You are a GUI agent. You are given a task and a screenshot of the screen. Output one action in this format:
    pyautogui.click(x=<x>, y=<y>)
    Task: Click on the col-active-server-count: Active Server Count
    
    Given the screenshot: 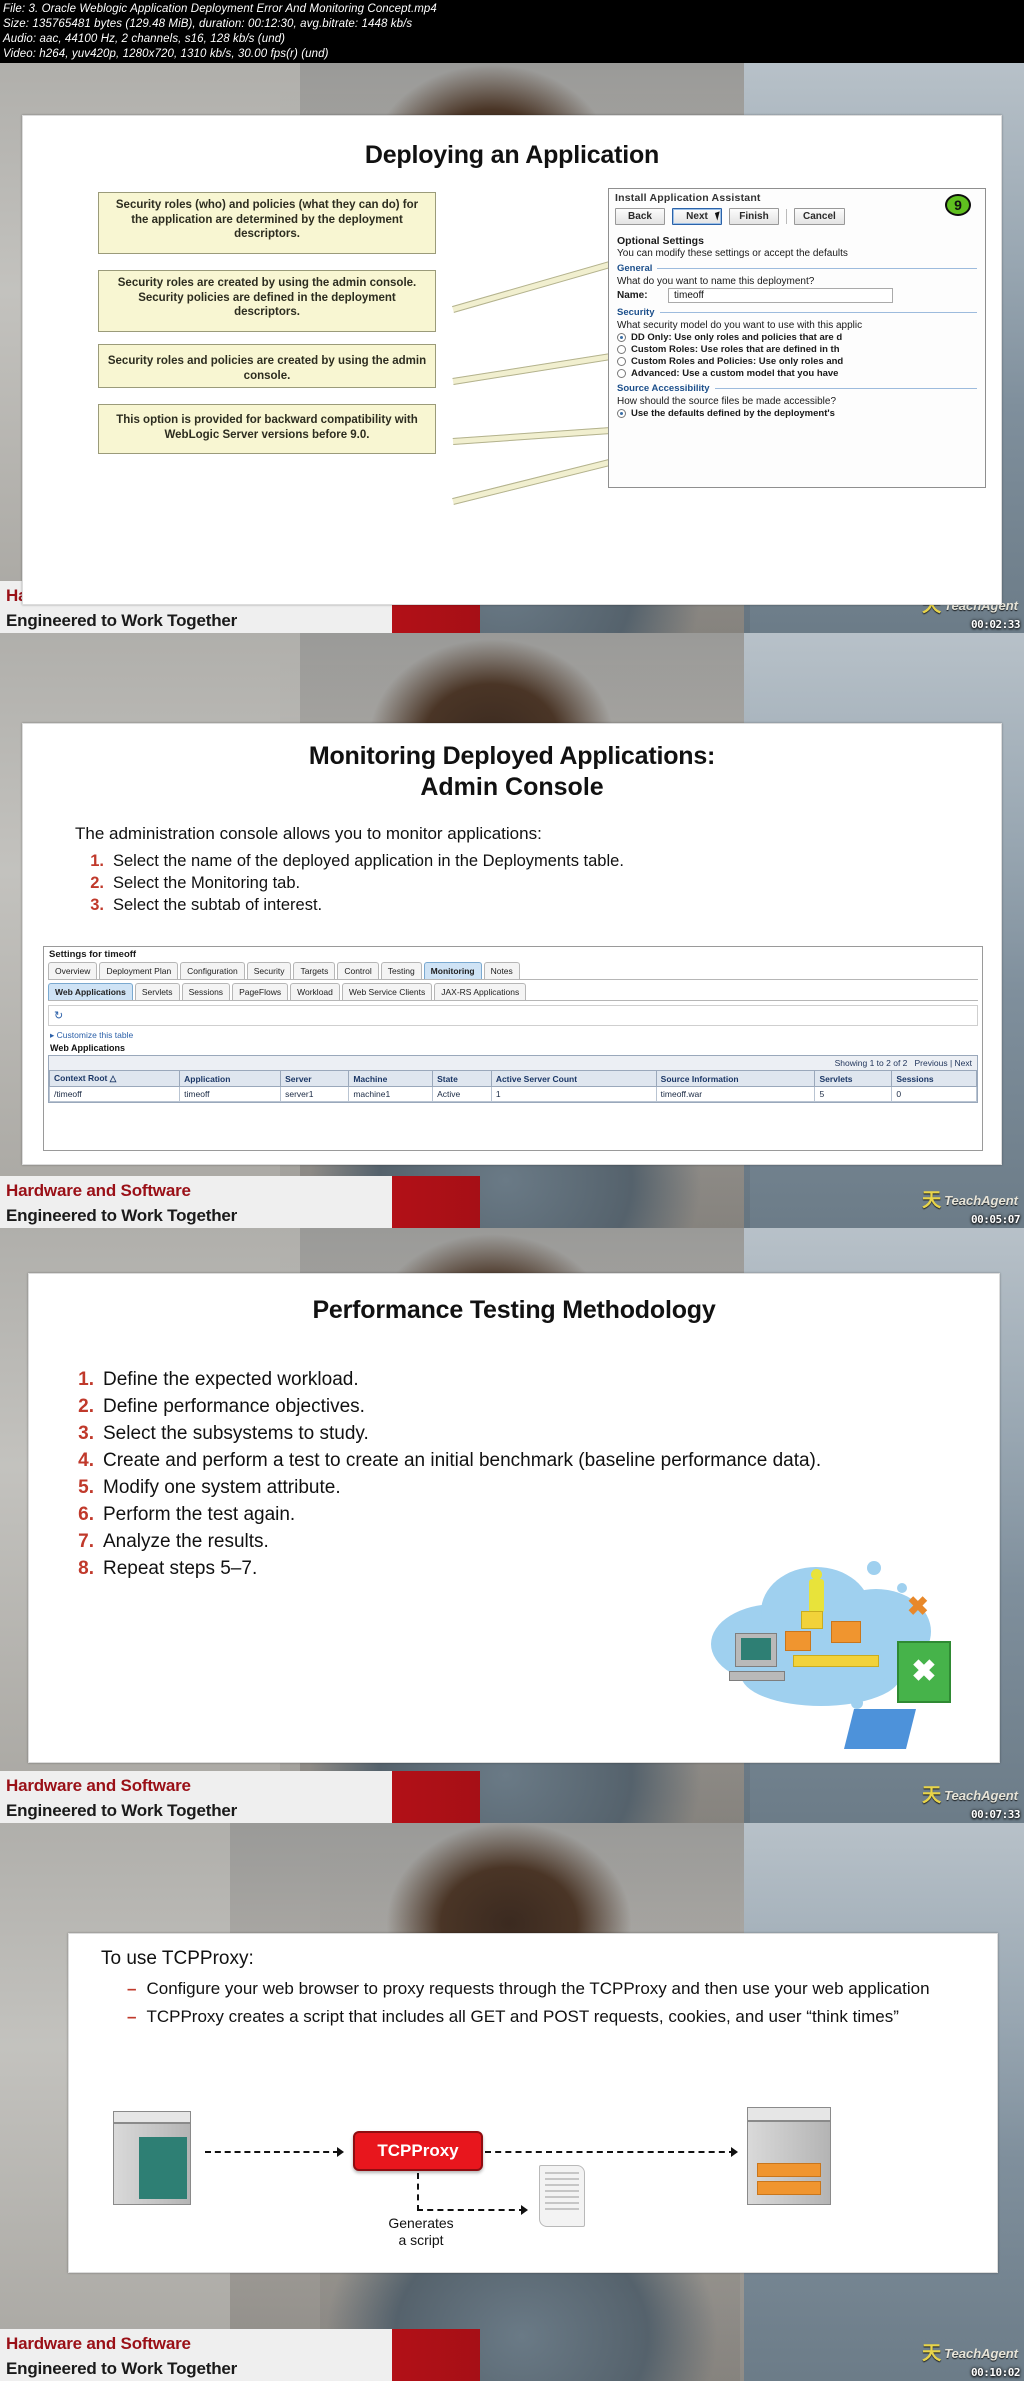 What is the action you would take?
    pyautogui.click(x=573, y=1078)
    